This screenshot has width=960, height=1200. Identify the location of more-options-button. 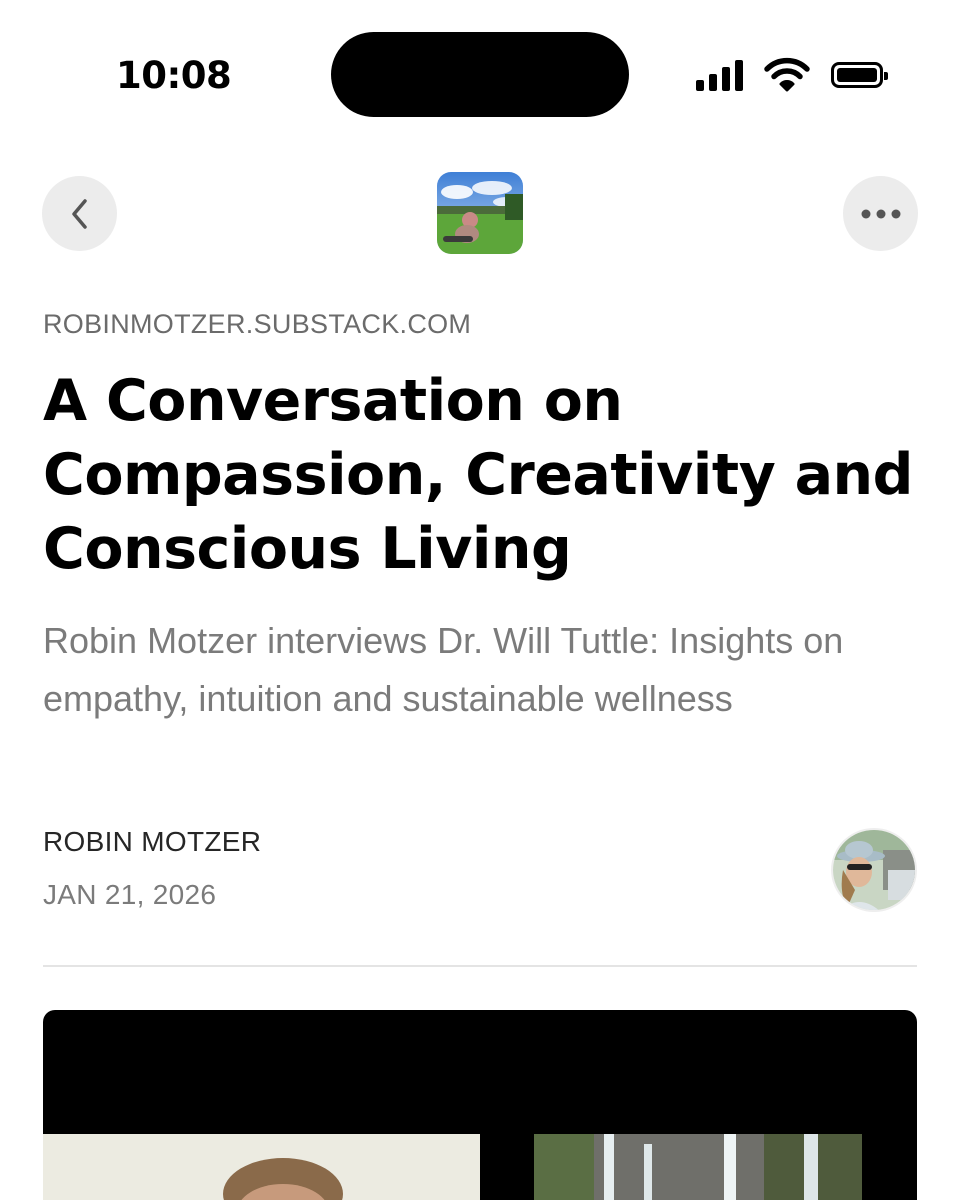
(880, 213).